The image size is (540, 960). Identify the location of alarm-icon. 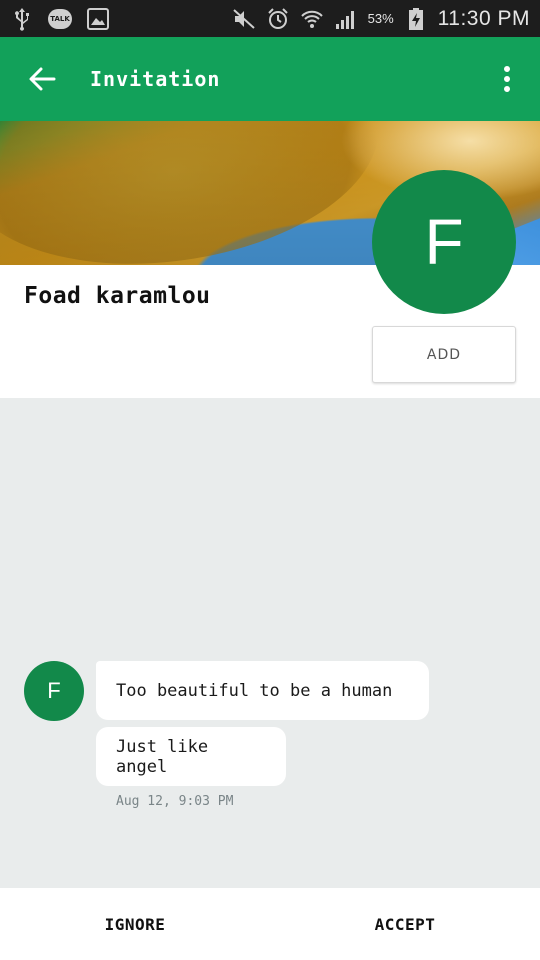
(278, 19).